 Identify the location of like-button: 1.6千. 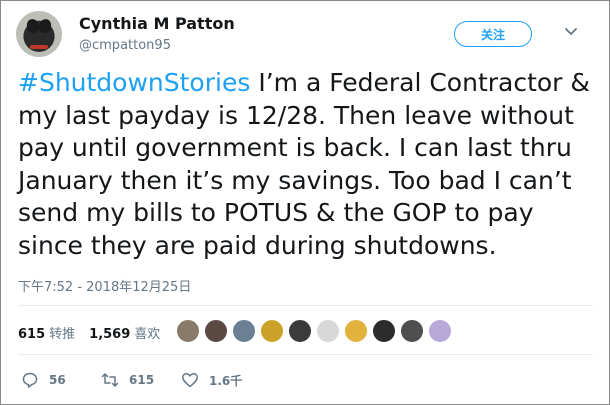
(221, 380).